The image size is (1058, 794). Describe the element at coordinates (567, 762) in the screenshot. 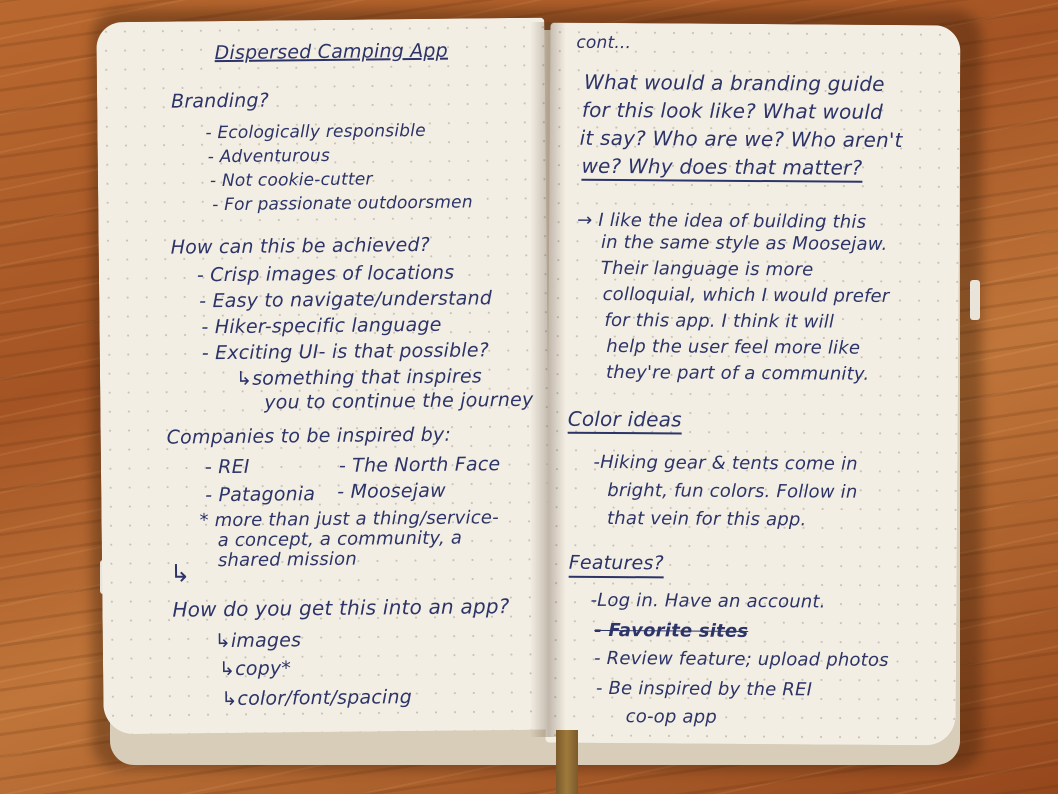

I see `bookmark-ribbon` at that location.